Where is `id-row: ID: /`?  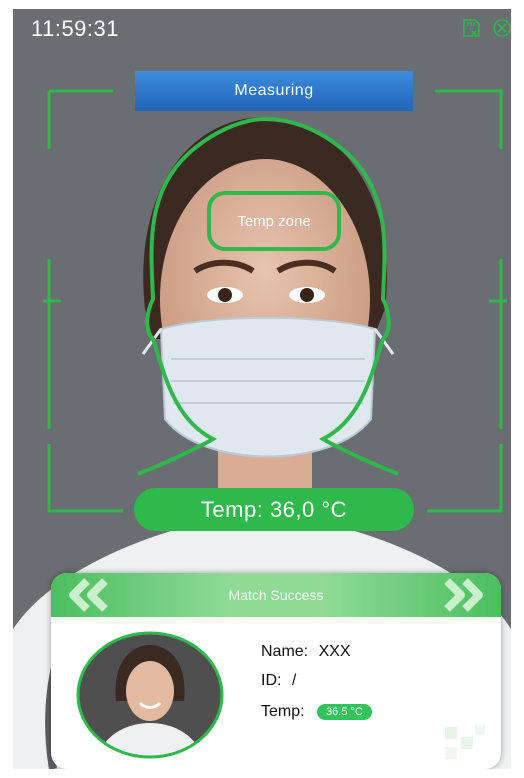 id-row: ID: / is located at coordinates (278, 681).